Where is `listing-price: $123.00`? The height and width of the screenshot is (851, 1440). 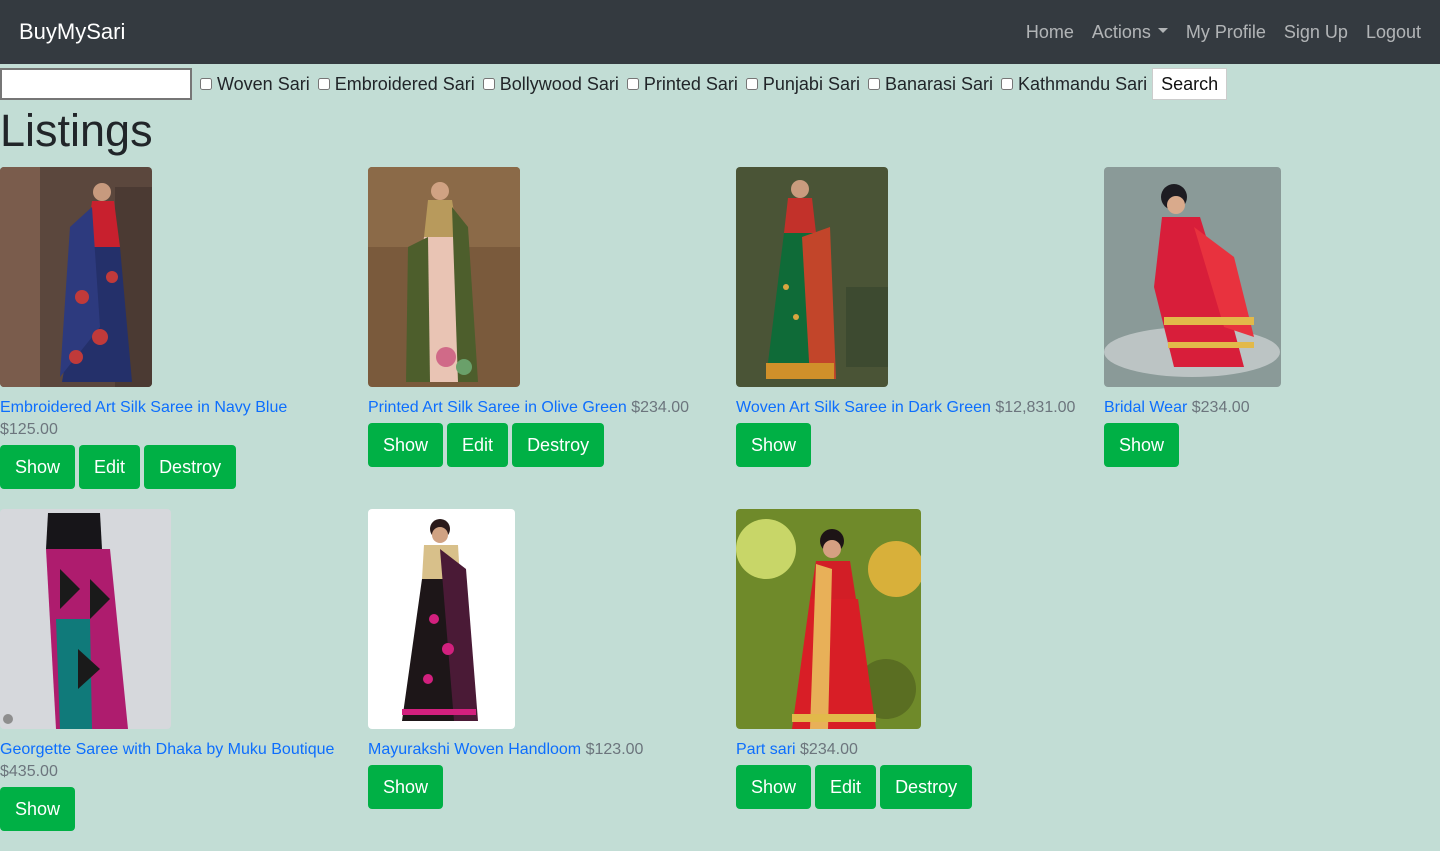
listing-price: $123.00 is located at coordinates (614, 749).